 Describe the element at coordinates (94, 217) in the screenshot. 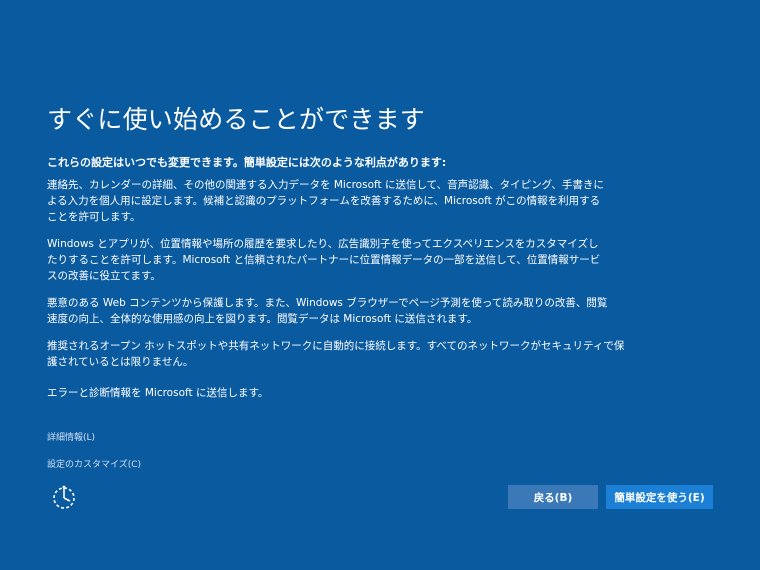

I see `paragraph-line: ことを許可します。` at that location.